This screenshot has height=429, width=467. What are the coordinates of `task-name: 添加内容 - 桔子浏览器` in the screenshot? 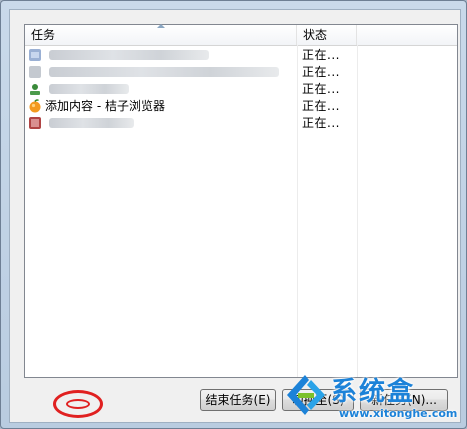 It's located at (105, 106).